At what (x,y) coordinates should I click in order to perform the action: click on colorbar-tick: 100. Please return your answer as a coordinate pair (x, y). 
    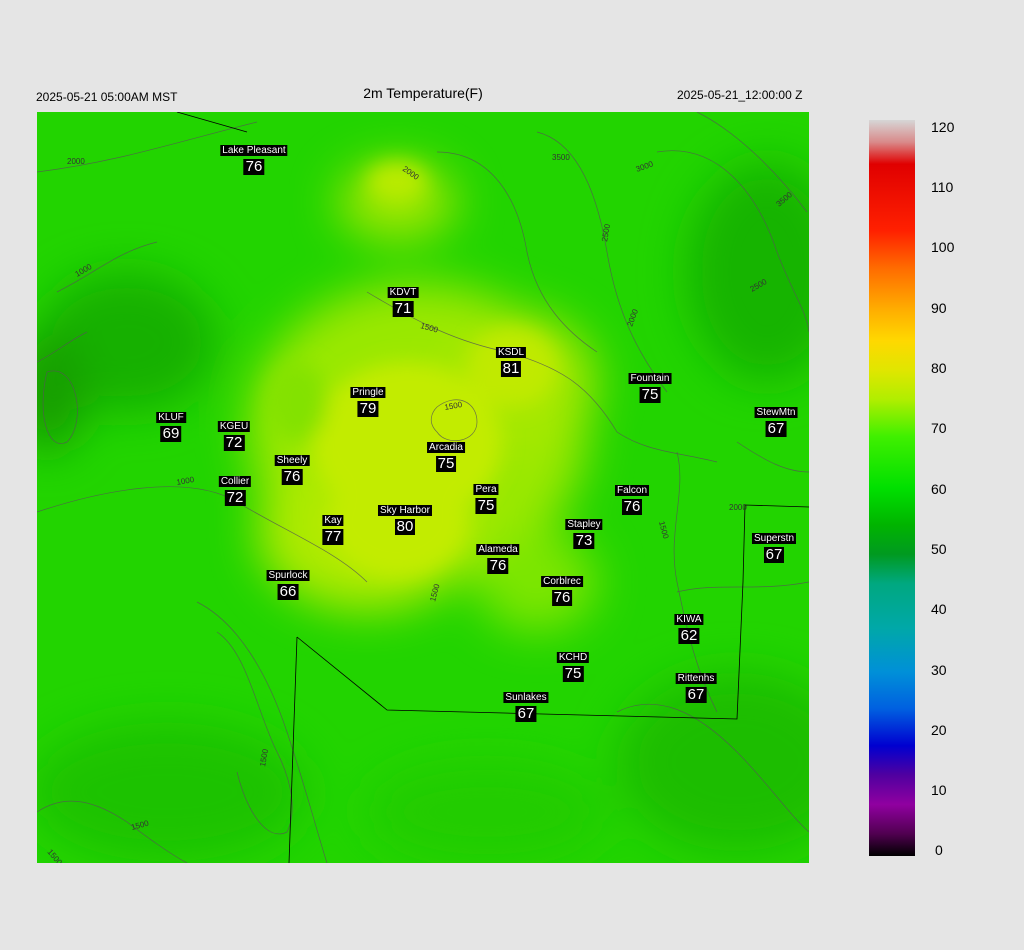
    Looking at the image, I should click on (943, 247).